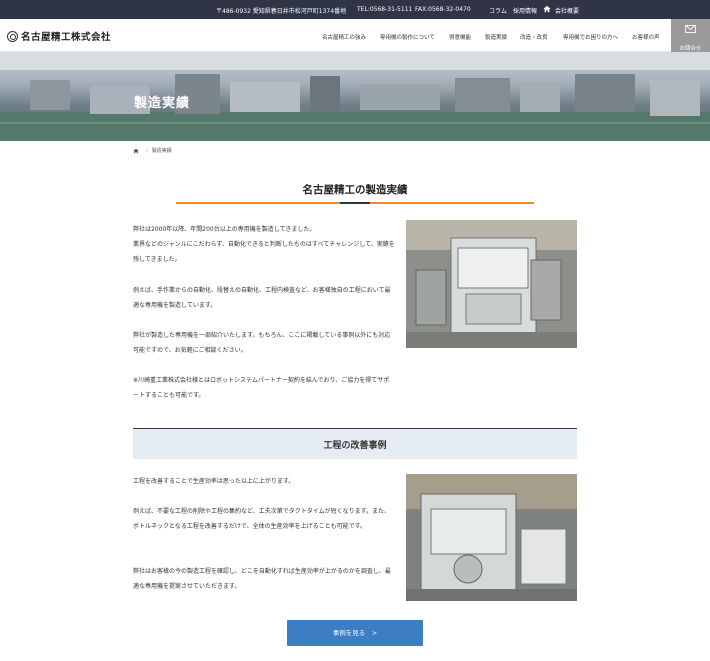 The height and width of the screenshot is (661, 710). Describe the element at coordinates (66, 37) in the screenshot. I see `logo-text: 名古屋精工株式会社` at that location.